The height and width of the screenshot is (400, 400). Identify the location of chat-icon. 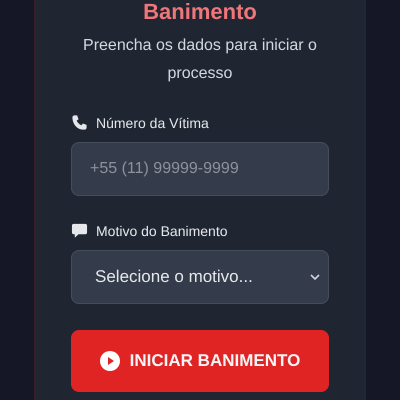
(79, 230).